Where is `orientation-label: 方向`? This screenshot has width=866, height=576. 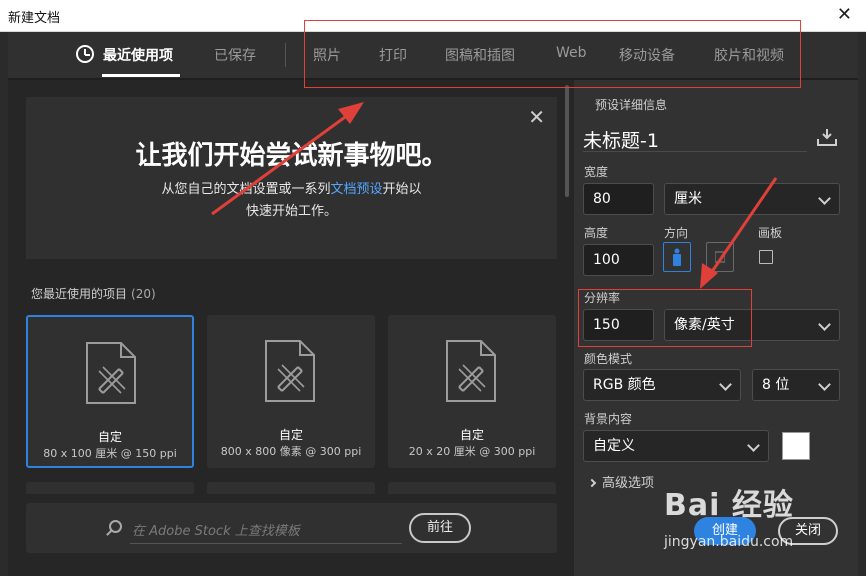 orientation-label: 方向 is located at coordinates (676, 233).